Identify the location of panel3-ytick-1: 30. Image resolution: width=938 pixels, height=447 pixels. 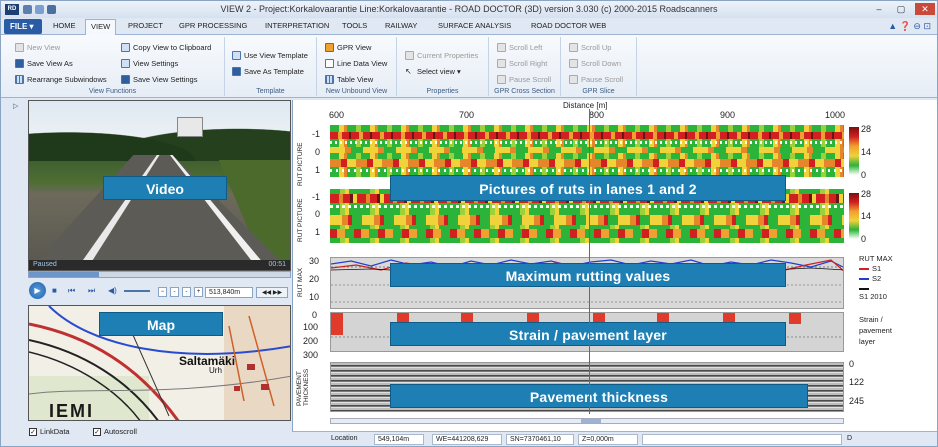
(314, 261).